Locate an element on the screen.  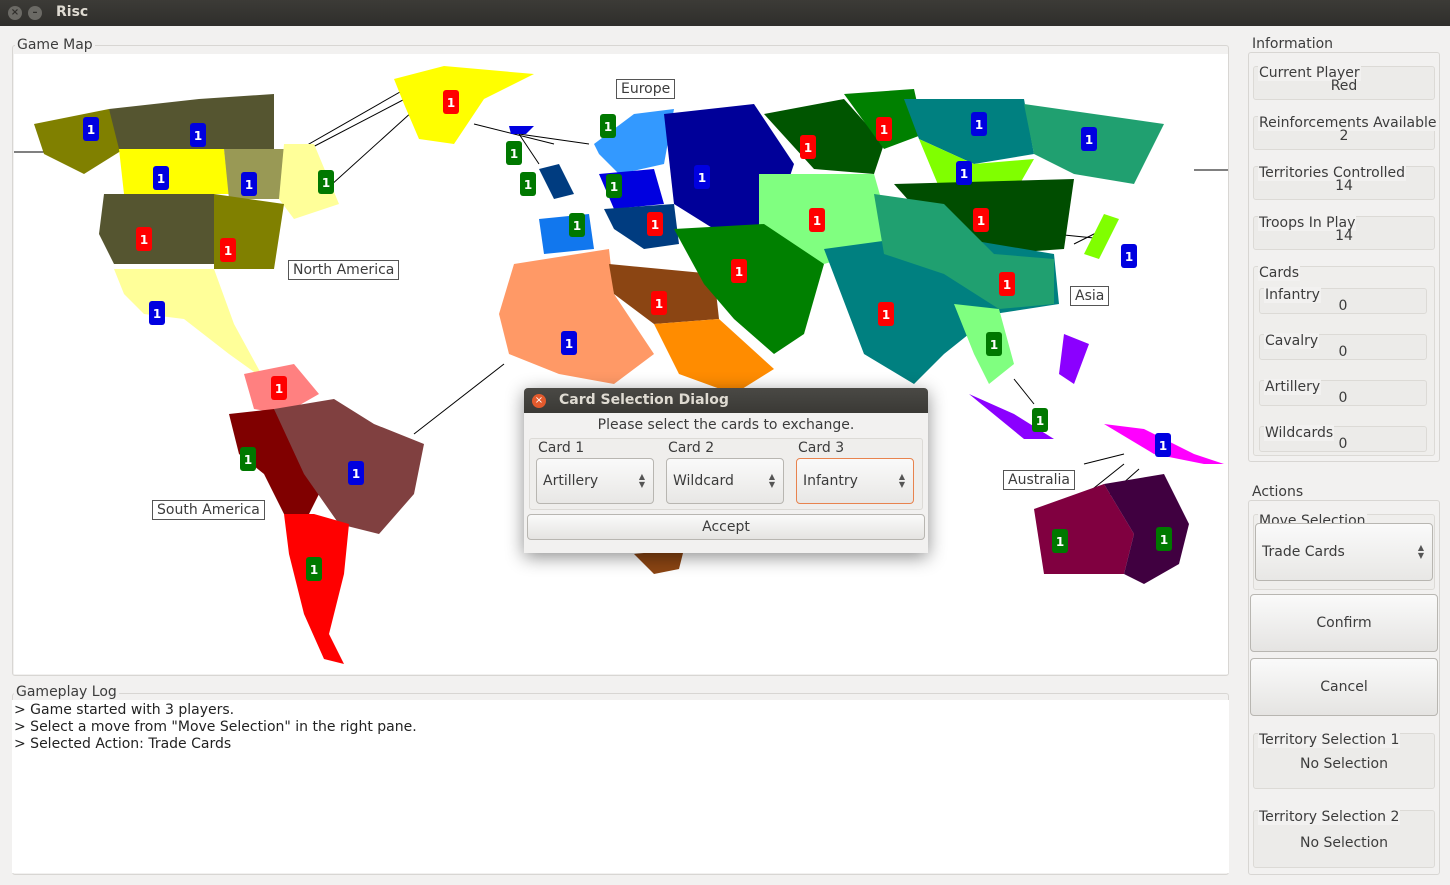
current-player-value: Red is located at coordinates (1344, 86).